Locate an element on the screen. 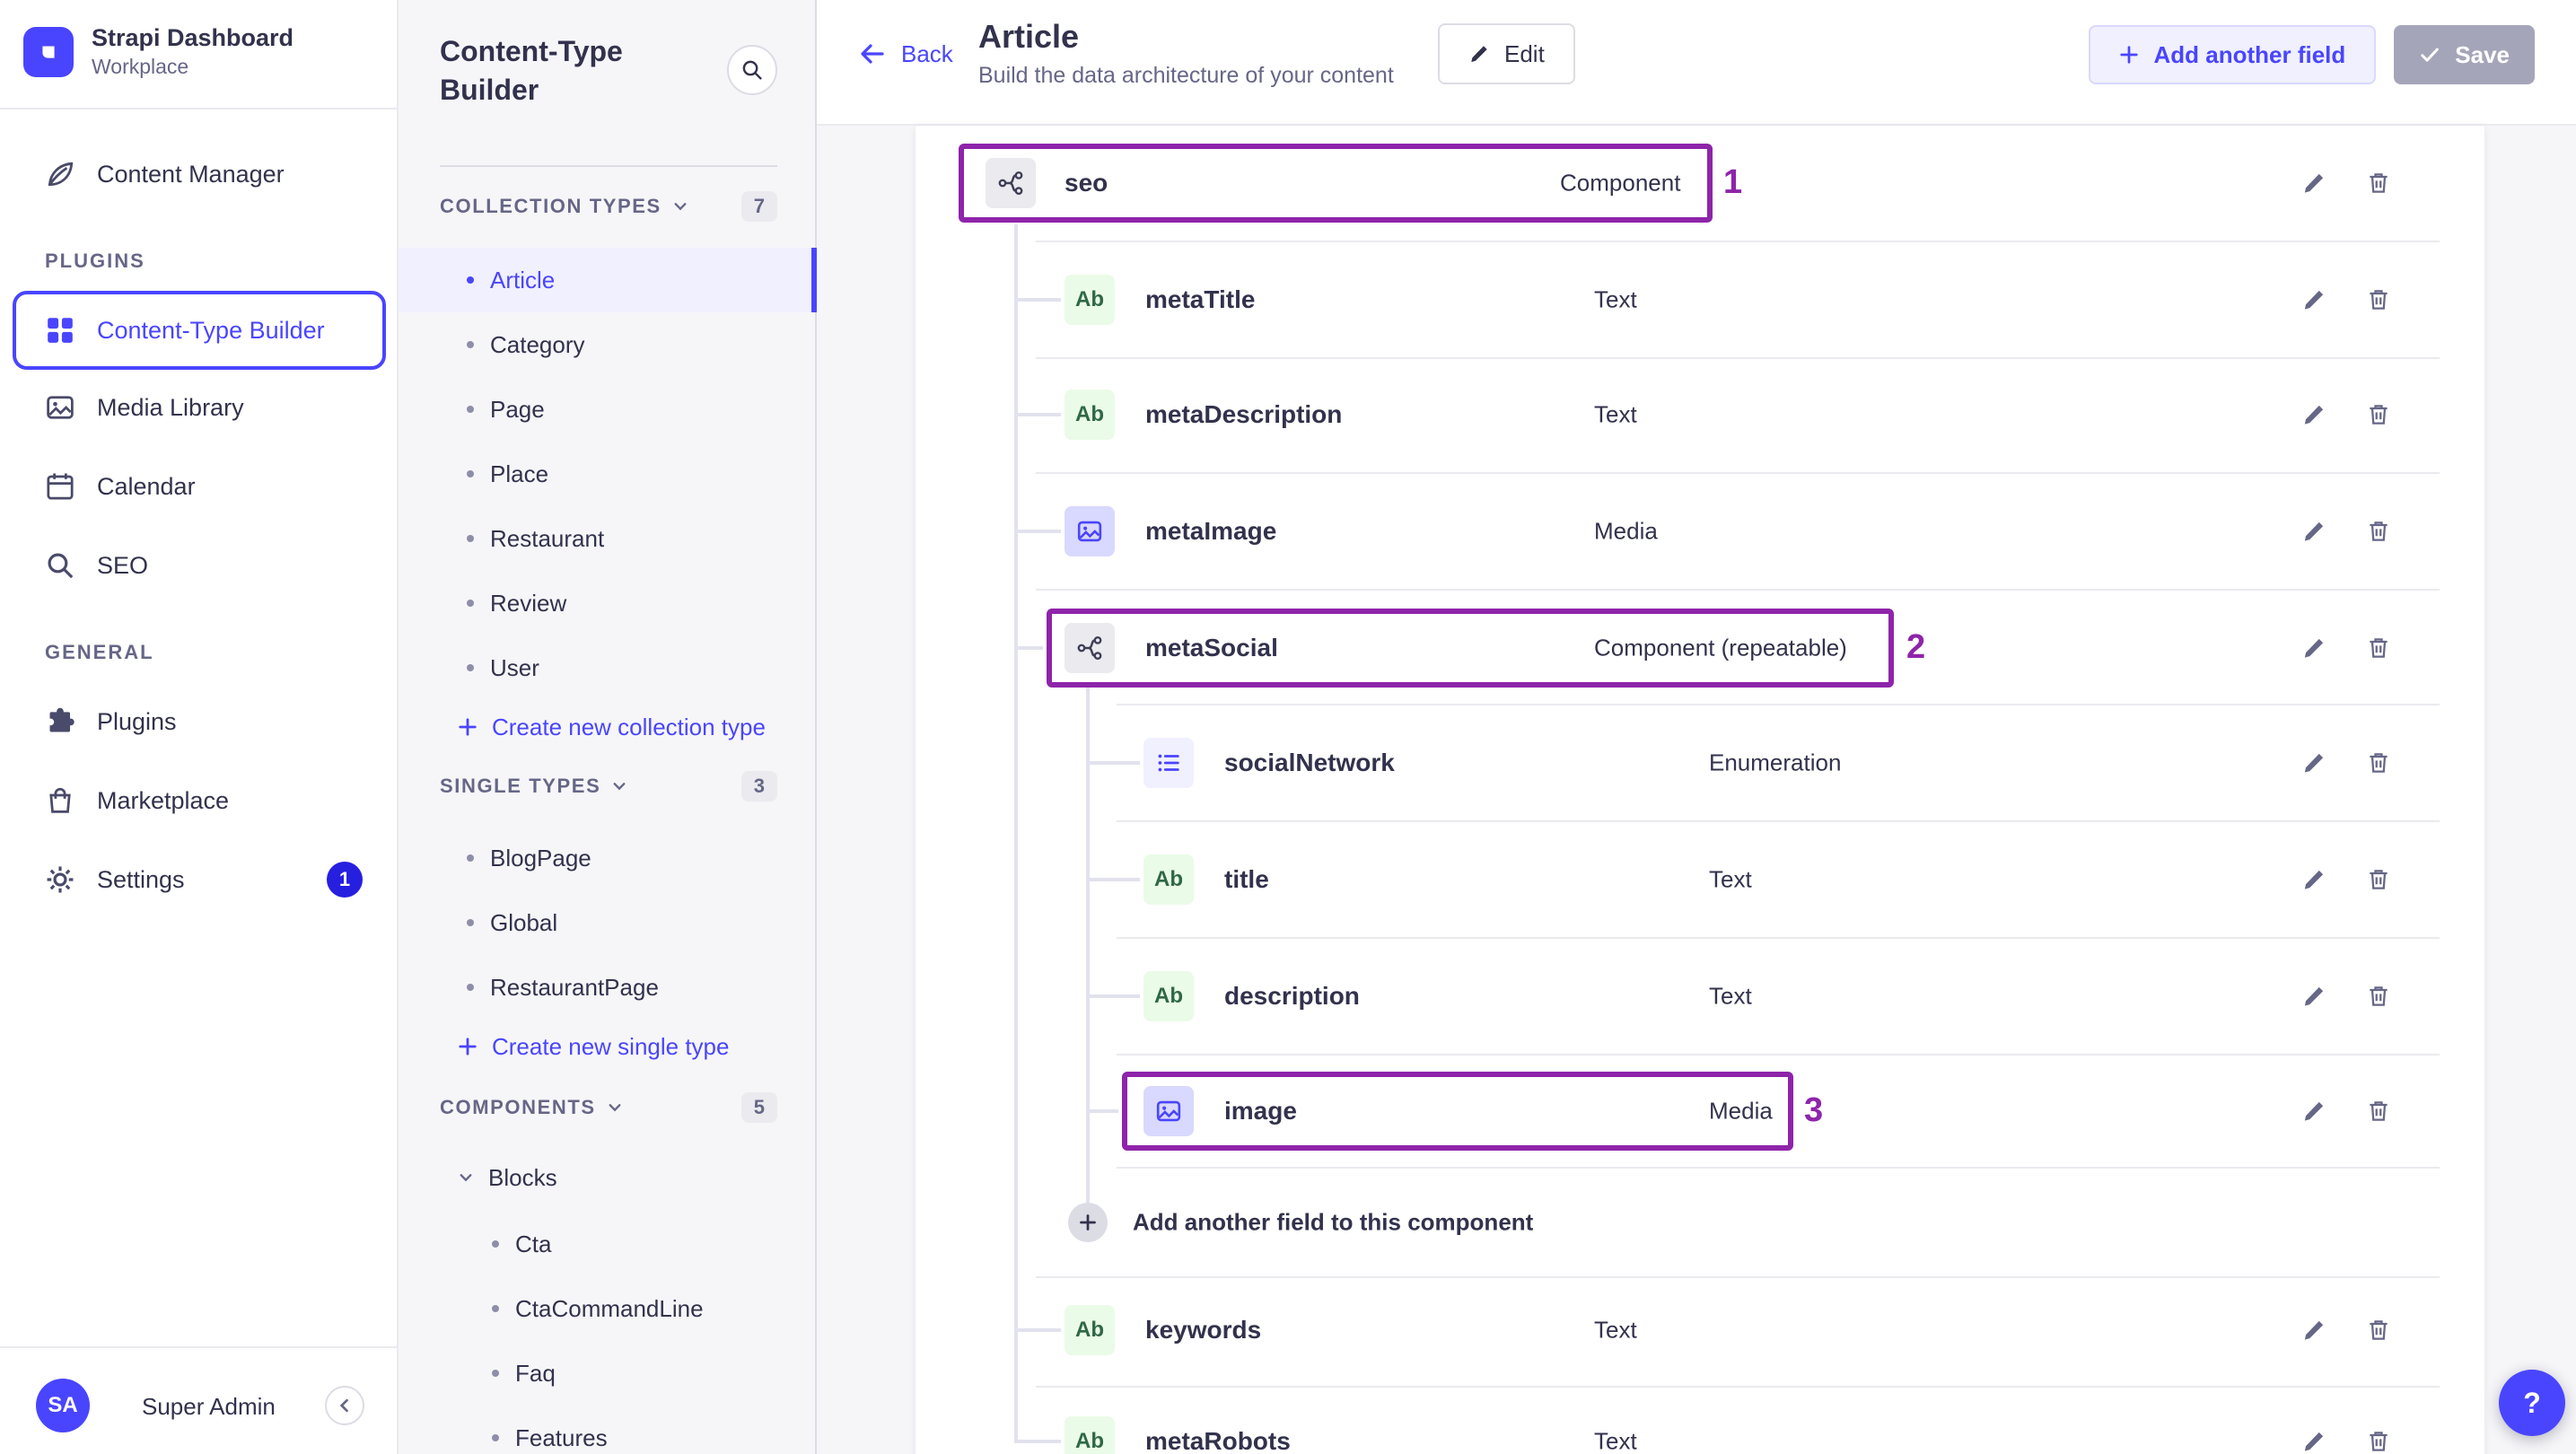  nav-item-settings: Settings 1 is located at coordinates (199, 879).